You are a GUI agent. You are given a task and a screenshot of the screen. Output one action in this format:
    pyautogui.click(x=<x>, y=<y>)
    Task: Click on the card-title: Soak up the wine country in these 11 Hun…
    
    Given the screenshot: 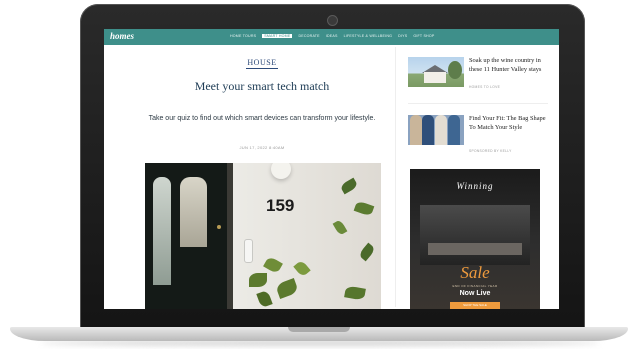 What is the action you would take?
    pyautogui.click(x=509, y=65)
    